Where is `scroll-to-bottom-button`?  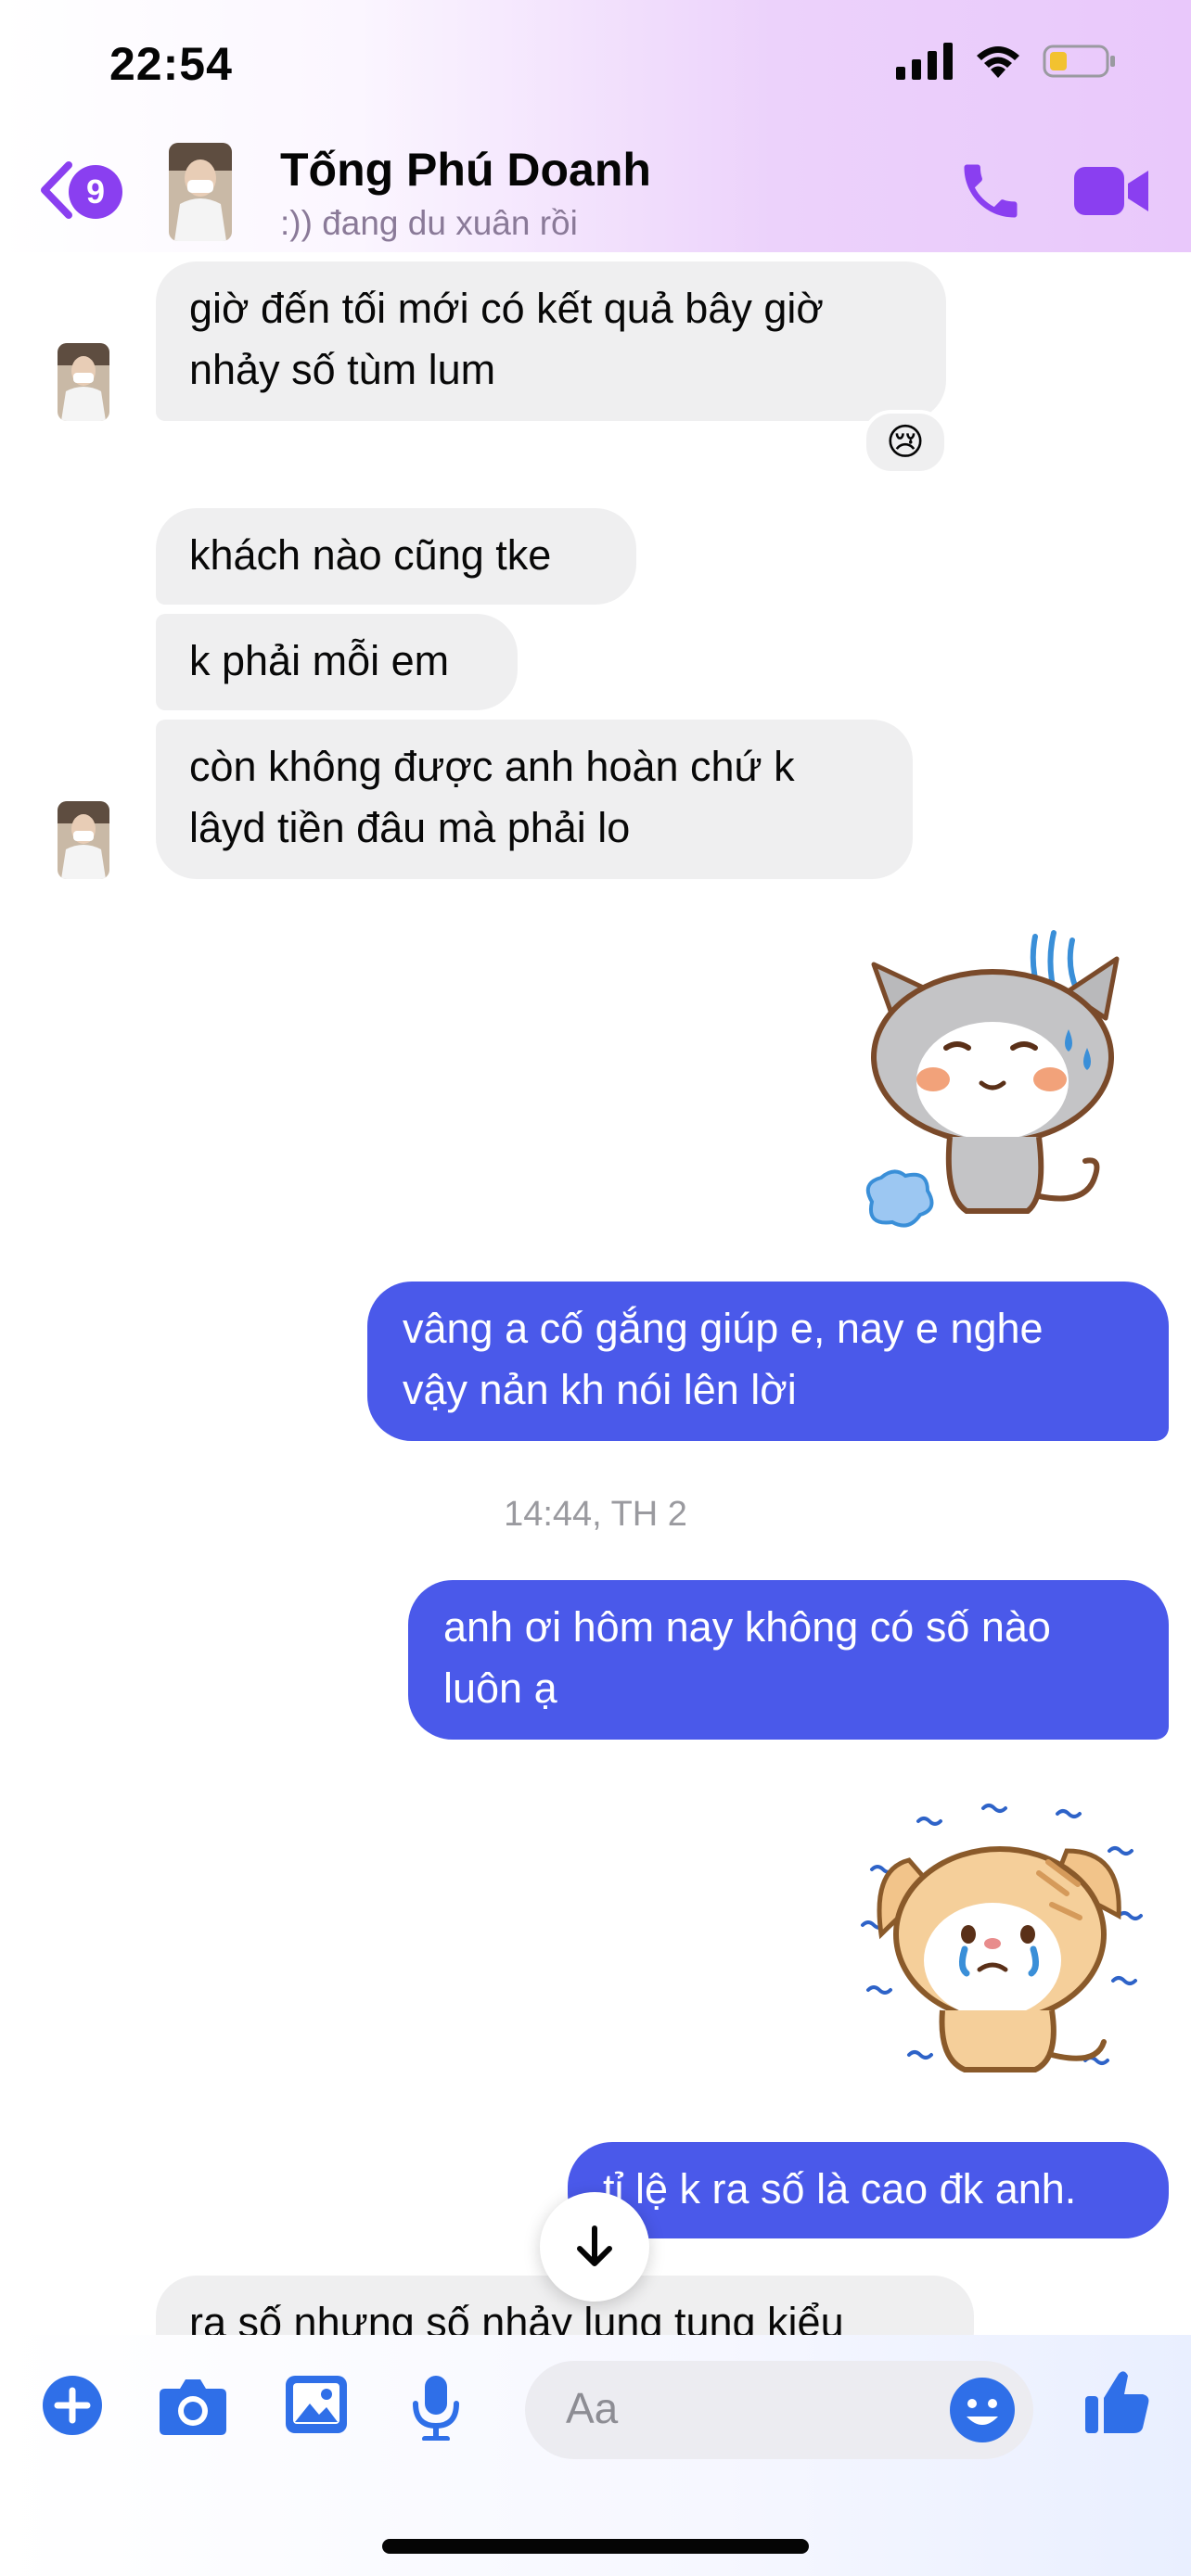 scroll-to-bottom-button is located at coordinates (594, 2247).